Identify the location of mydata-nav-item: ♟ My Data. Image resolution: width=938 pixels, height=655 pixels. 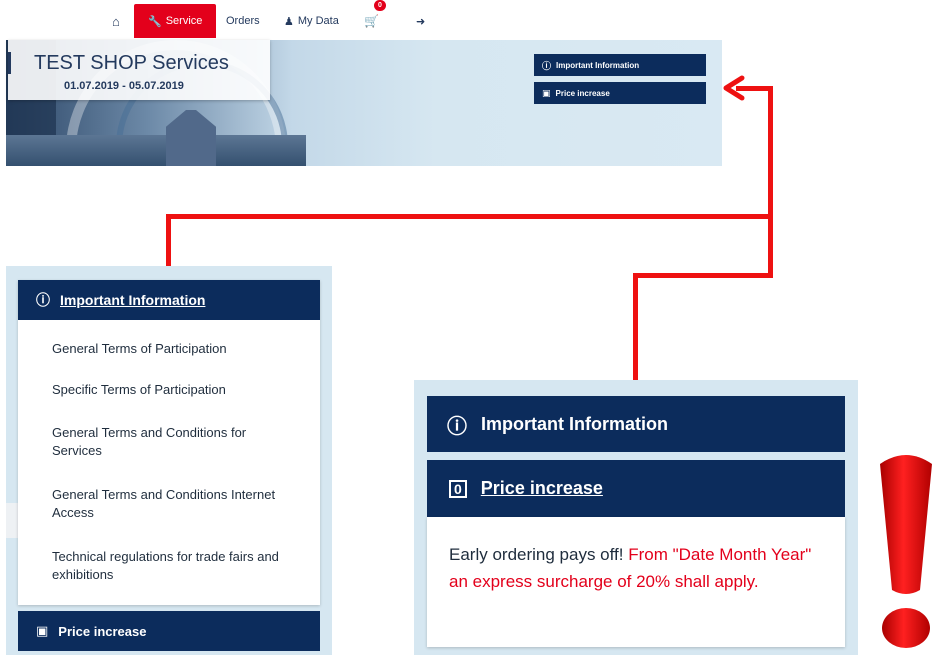
(311, 21).